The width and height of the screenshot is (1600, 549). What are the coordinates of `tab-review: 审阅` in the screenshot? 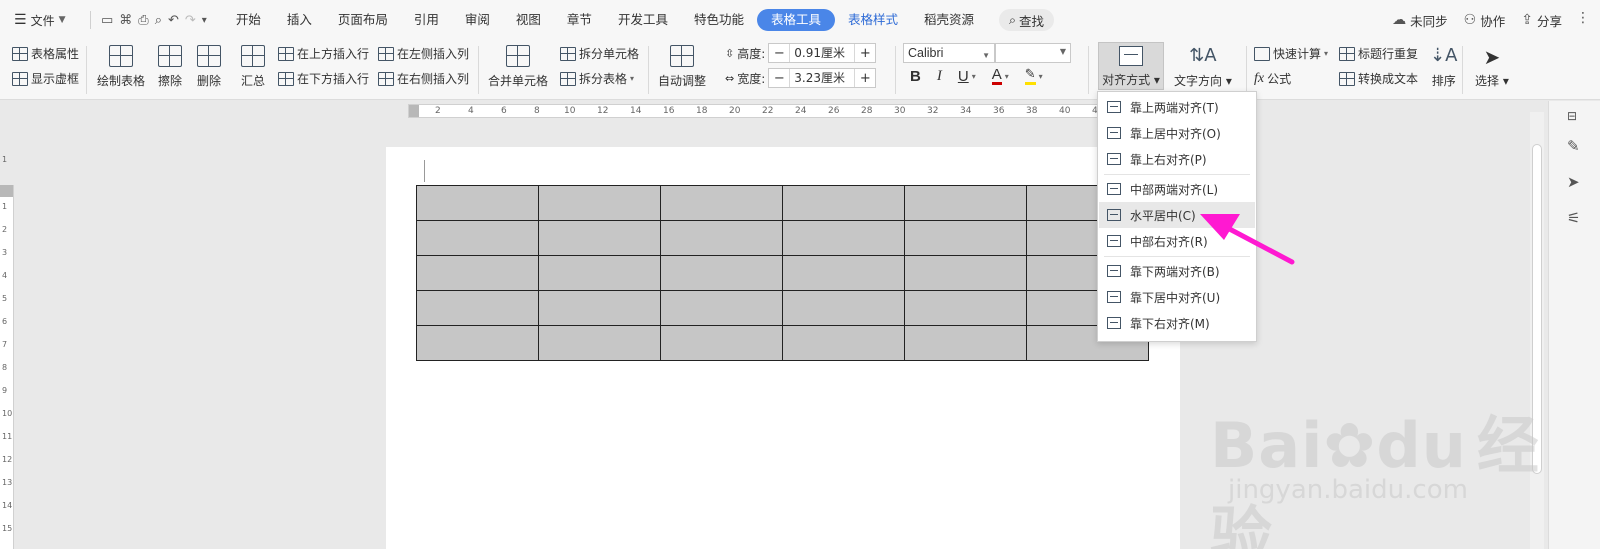 It's located at (477, 20).